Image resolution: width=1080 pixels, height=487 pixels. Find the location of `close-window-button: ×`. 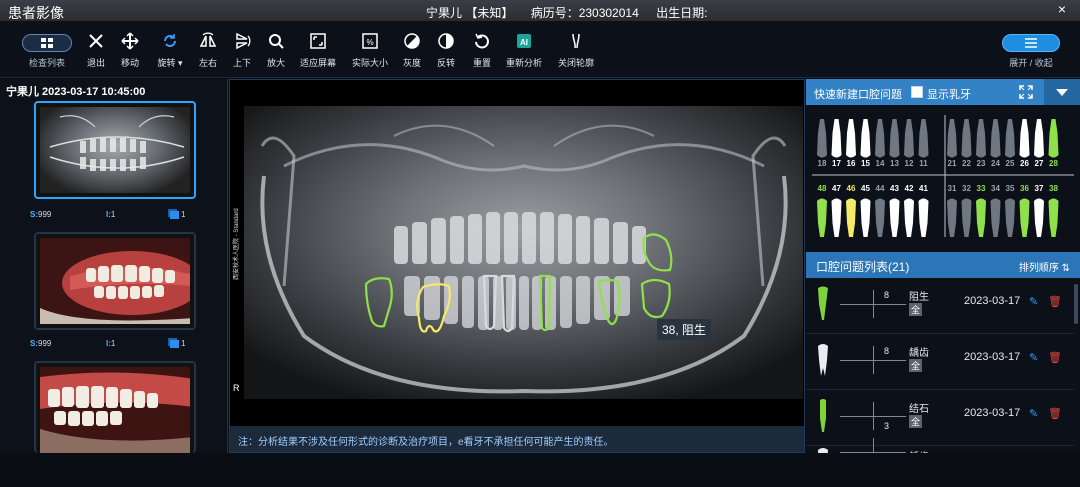

close-window-button: × is located at coordinates (1062, 9).